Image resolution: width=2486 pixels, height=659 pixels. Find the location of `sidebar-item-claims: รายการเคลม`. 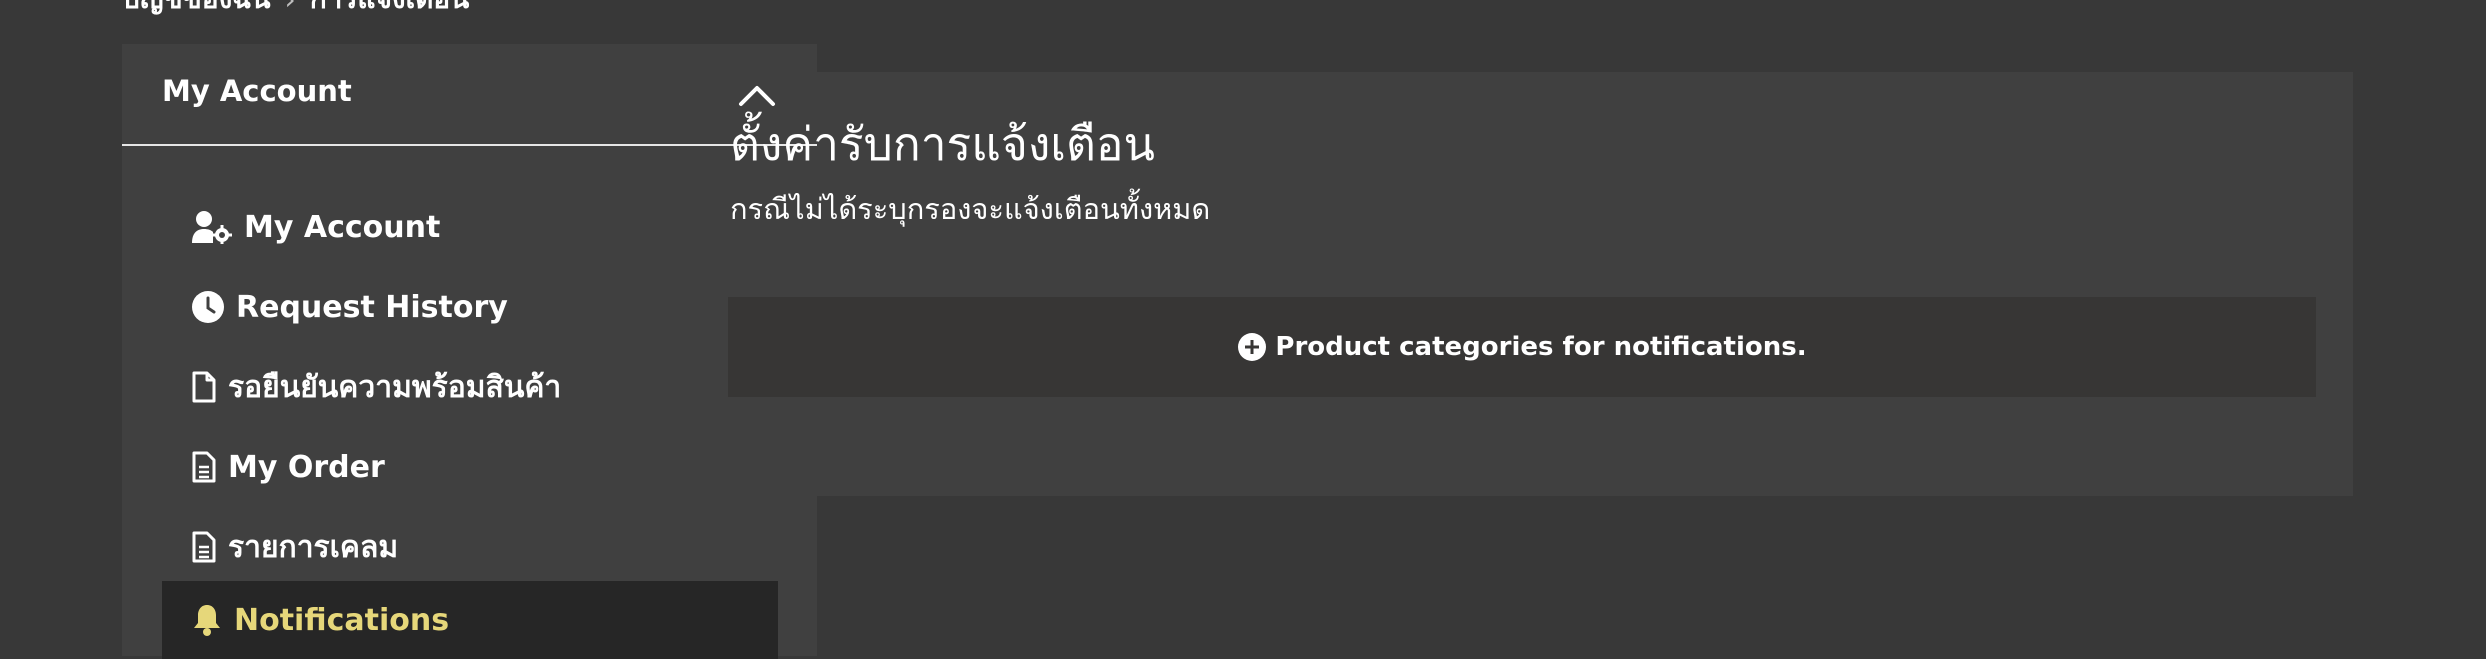

sidebar-item-claims: รายการเคลม is located at coordinates (470, 547).